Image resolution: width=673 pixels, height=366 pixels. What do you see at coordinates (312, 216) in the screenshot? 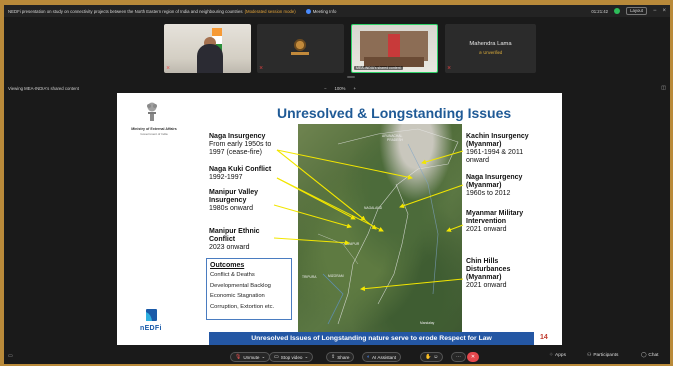
I see `arrow-manipur-valley` at bounding box center [312, 216].